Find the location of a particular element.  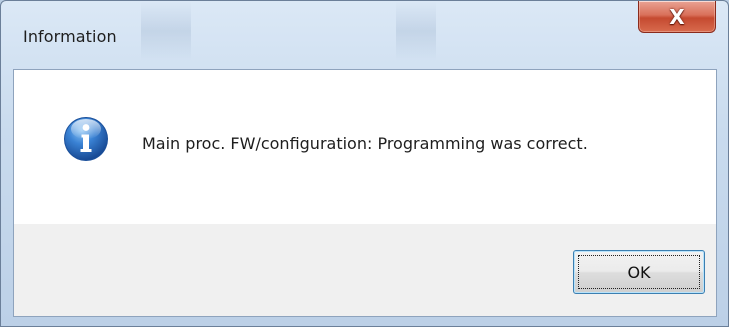

ok-button: OK is located at coordinates (639, 272).